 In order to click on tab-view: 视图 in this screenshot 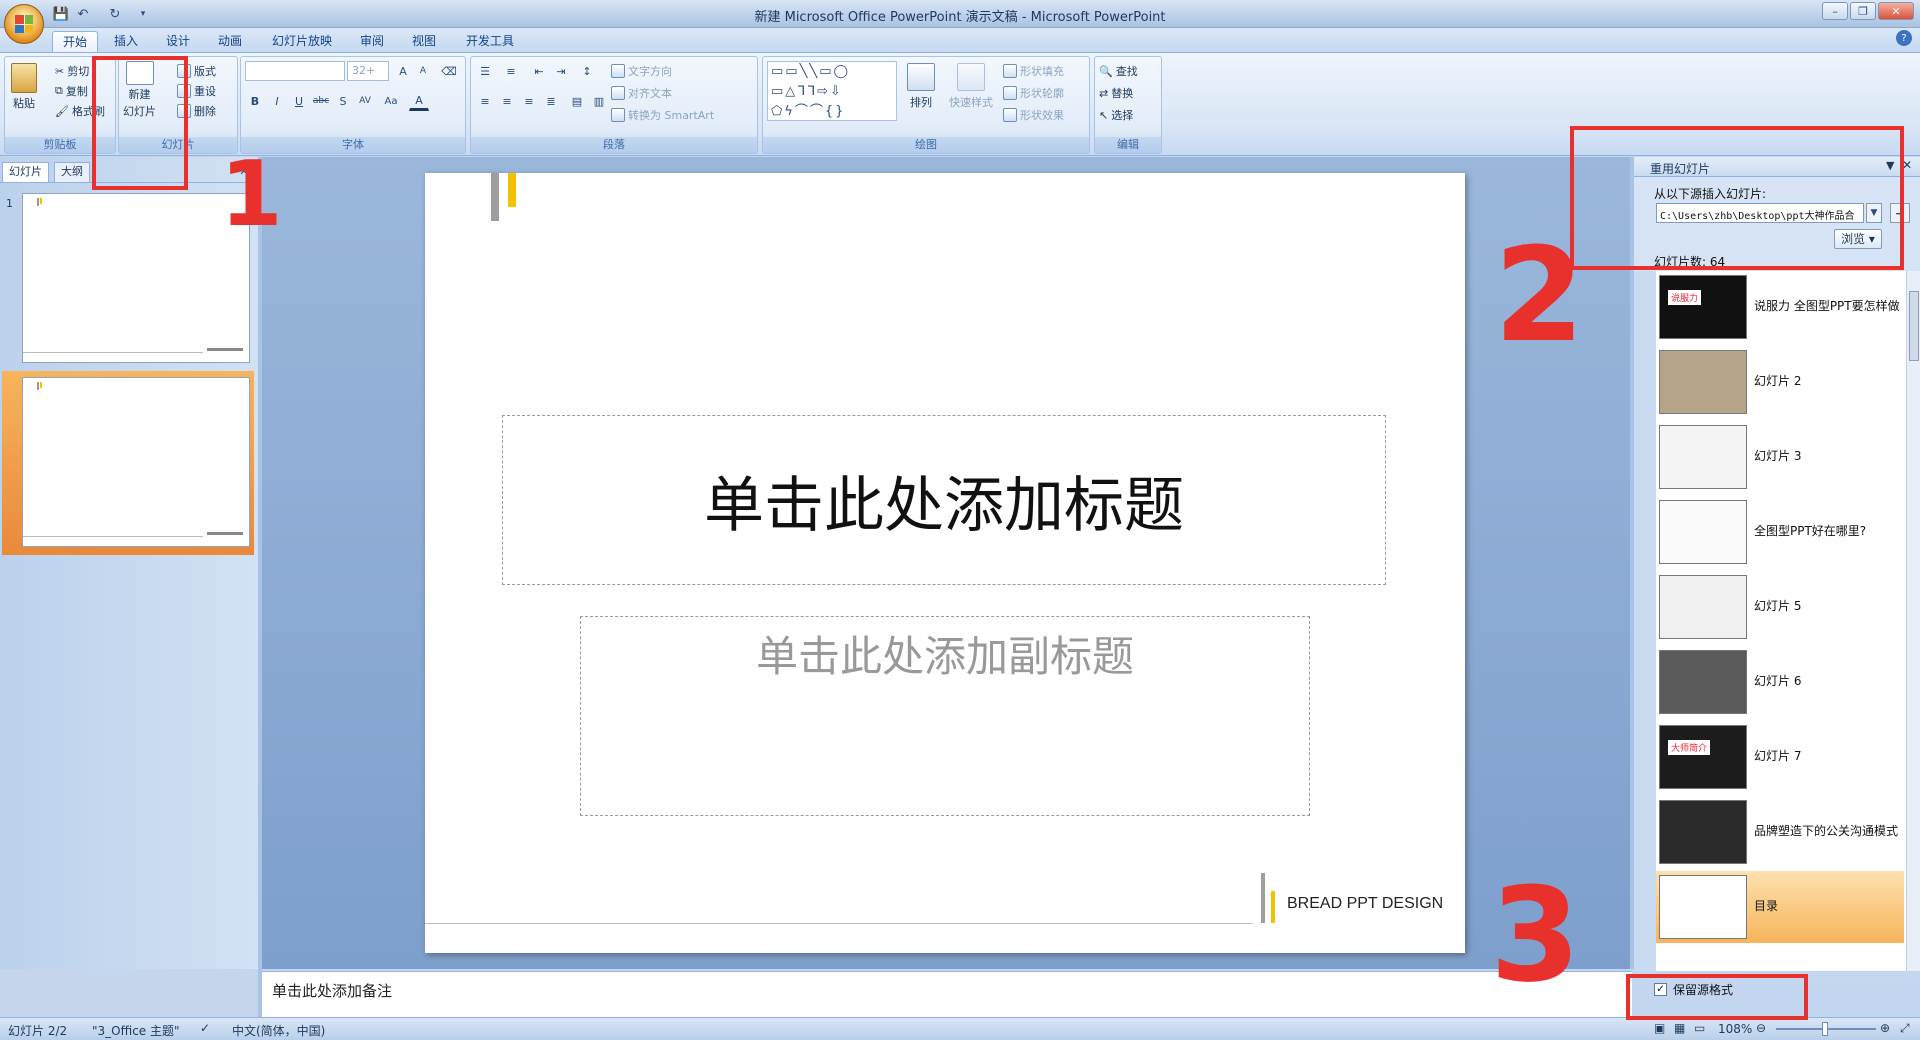, I will do `click(424, 41)`.